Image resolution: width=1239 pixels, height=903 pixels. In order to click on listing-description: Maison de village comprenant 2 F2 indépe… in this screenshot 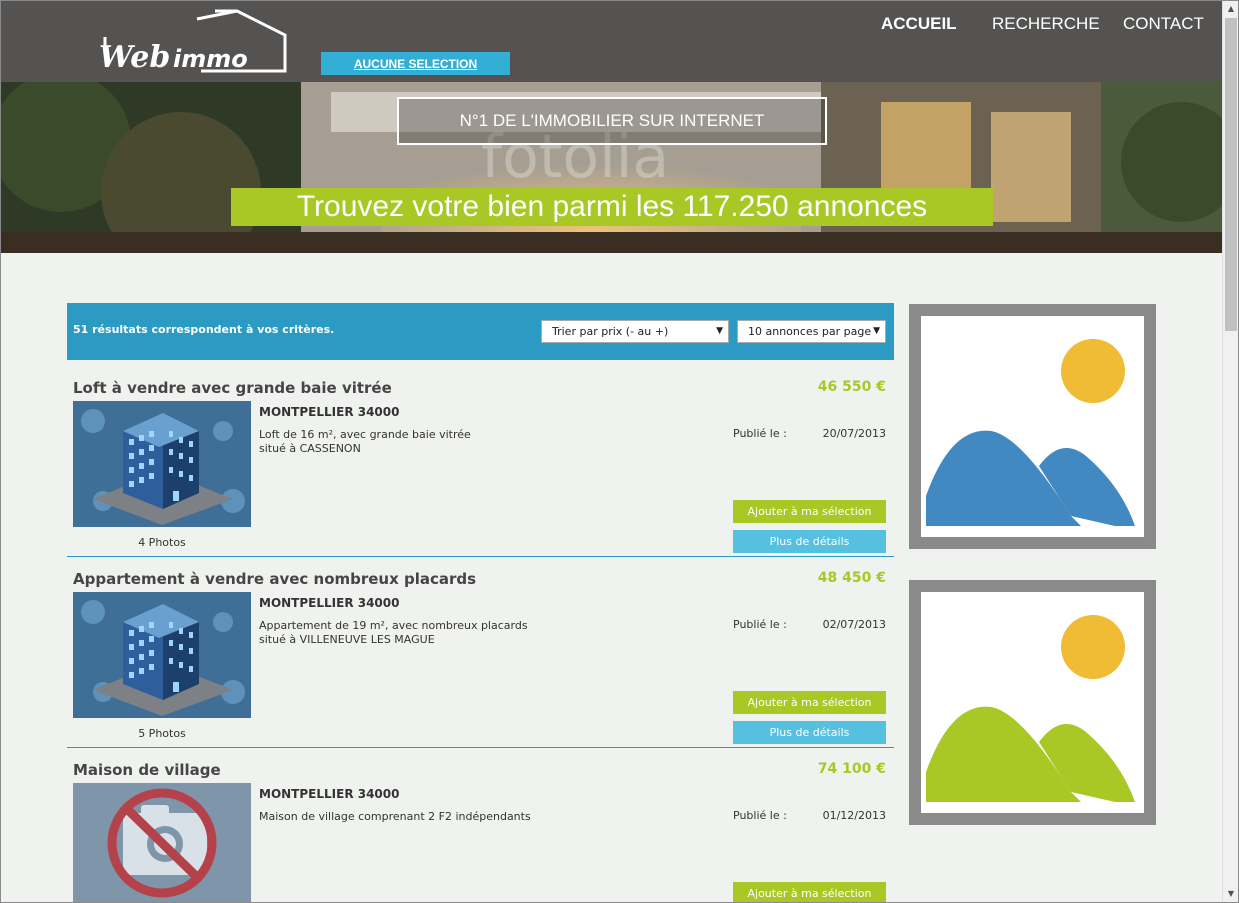, I will do `click(395, 816)`.